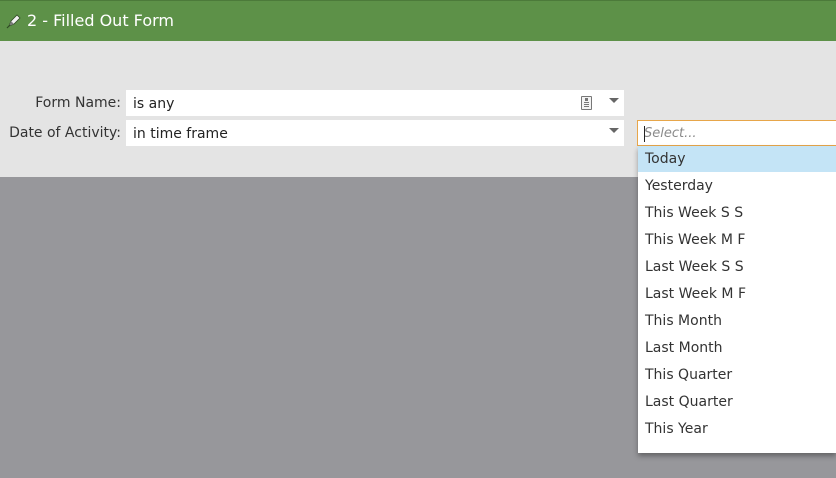  What do you see at coordinates (180, 134) in the screenshot?
I see `date-of-activity-value: in time frame` at bounding box center [180, 134].